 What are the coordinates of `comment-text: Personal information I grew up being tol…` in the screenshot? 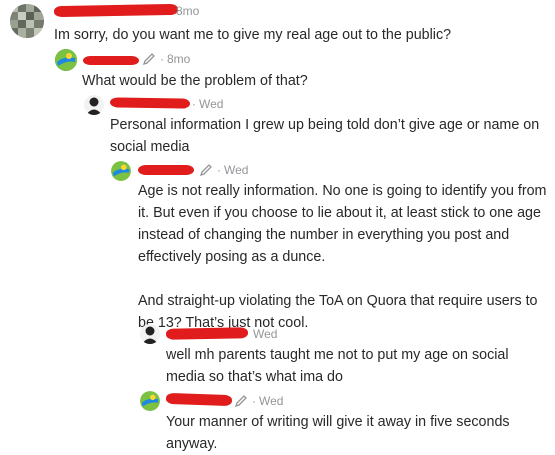 It's located at (325, 136).